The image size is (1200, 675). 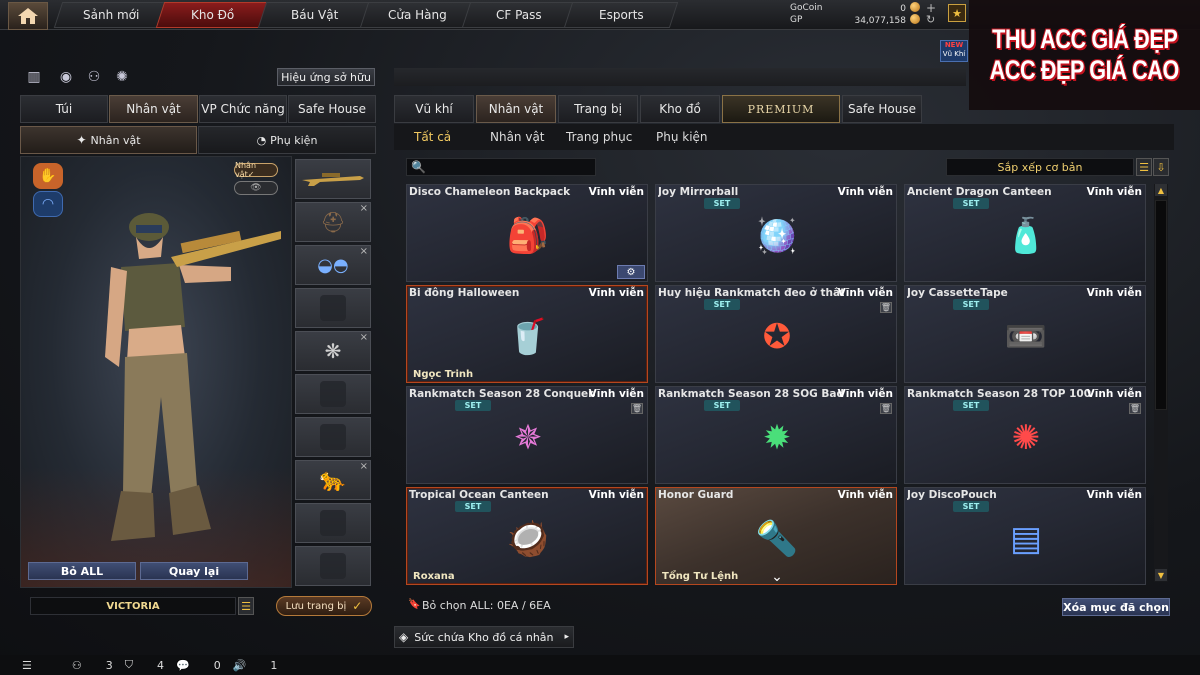 What do you see at coordinates (957, 13) in the screenshot?
I see `rank-emblem-icon: ★` at bounding box center [957, 13].